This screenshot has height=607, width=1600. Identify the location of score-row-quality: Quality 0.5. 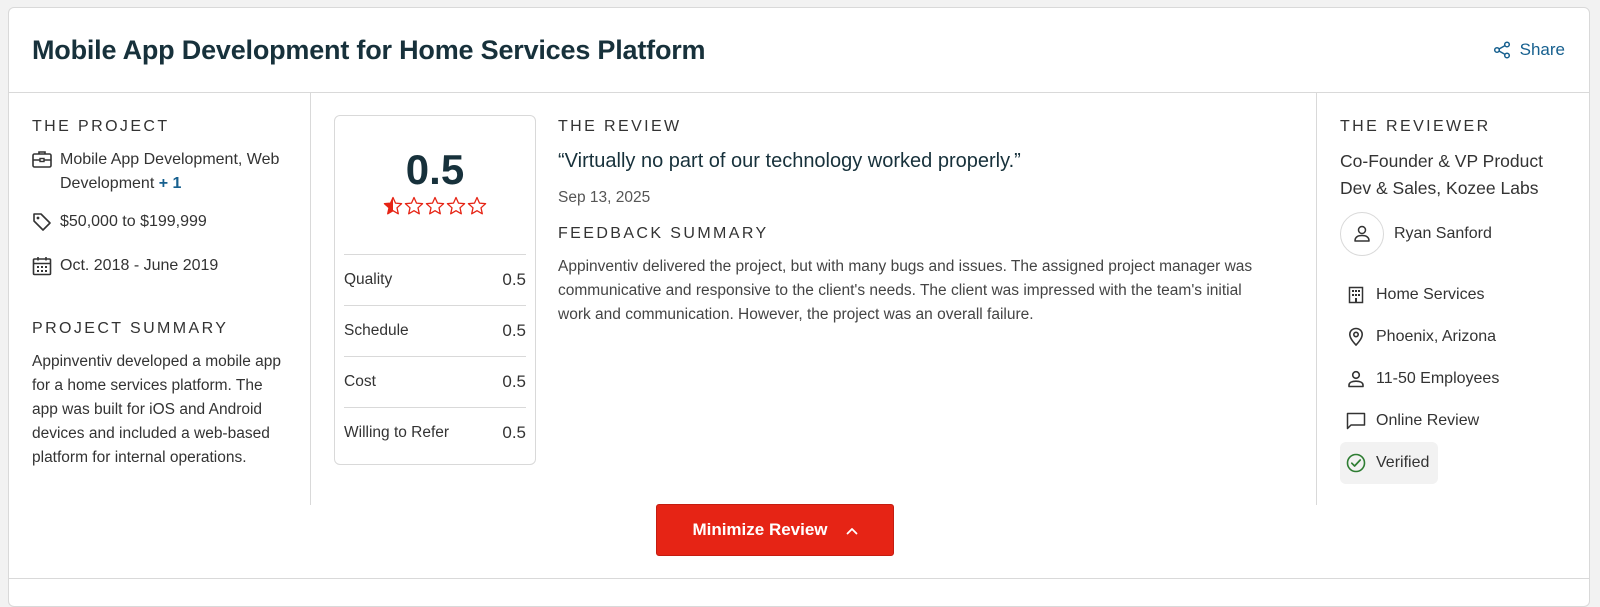
(435, 279).